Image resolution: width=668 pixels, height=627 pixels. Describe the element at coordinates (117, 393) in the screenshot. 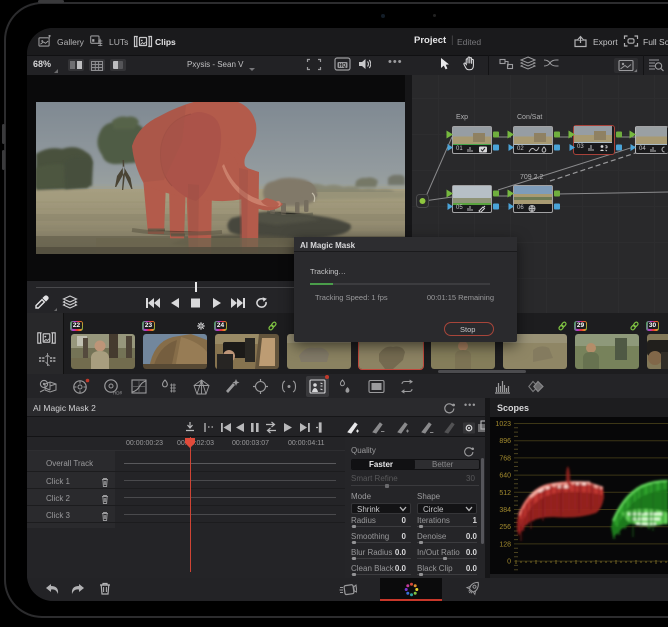

I see `svg-text: HDR` at that location.